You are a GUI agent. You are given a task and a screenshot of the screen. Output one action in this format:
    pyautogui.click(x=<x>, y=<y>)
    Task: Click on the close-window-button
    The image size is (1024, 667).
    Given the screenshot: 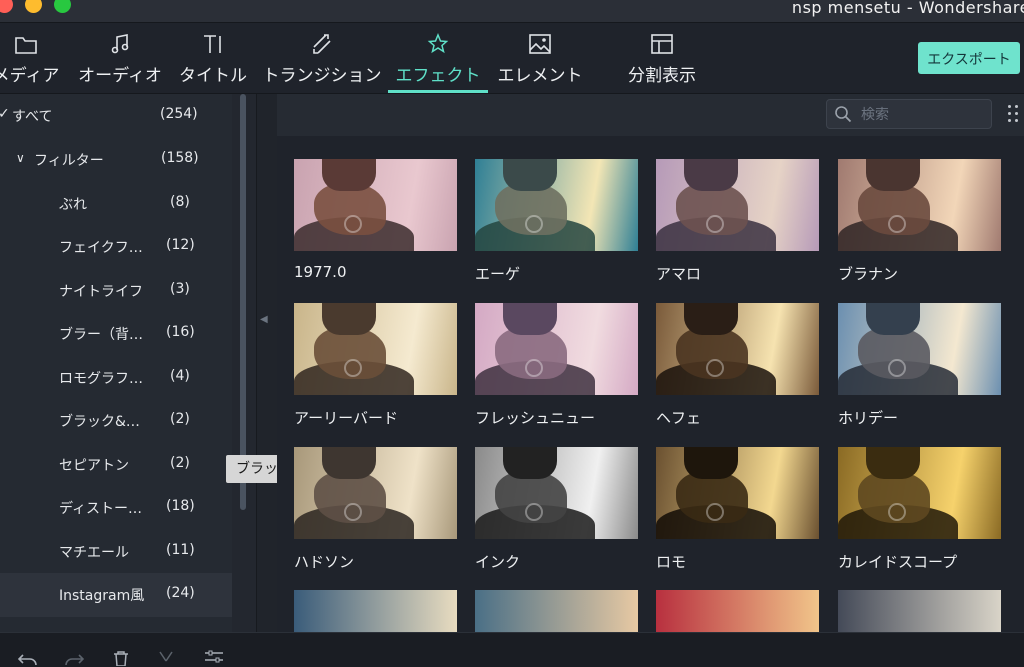 What is the action you would take?
    pyautogui.click(x=6, y=6)
    